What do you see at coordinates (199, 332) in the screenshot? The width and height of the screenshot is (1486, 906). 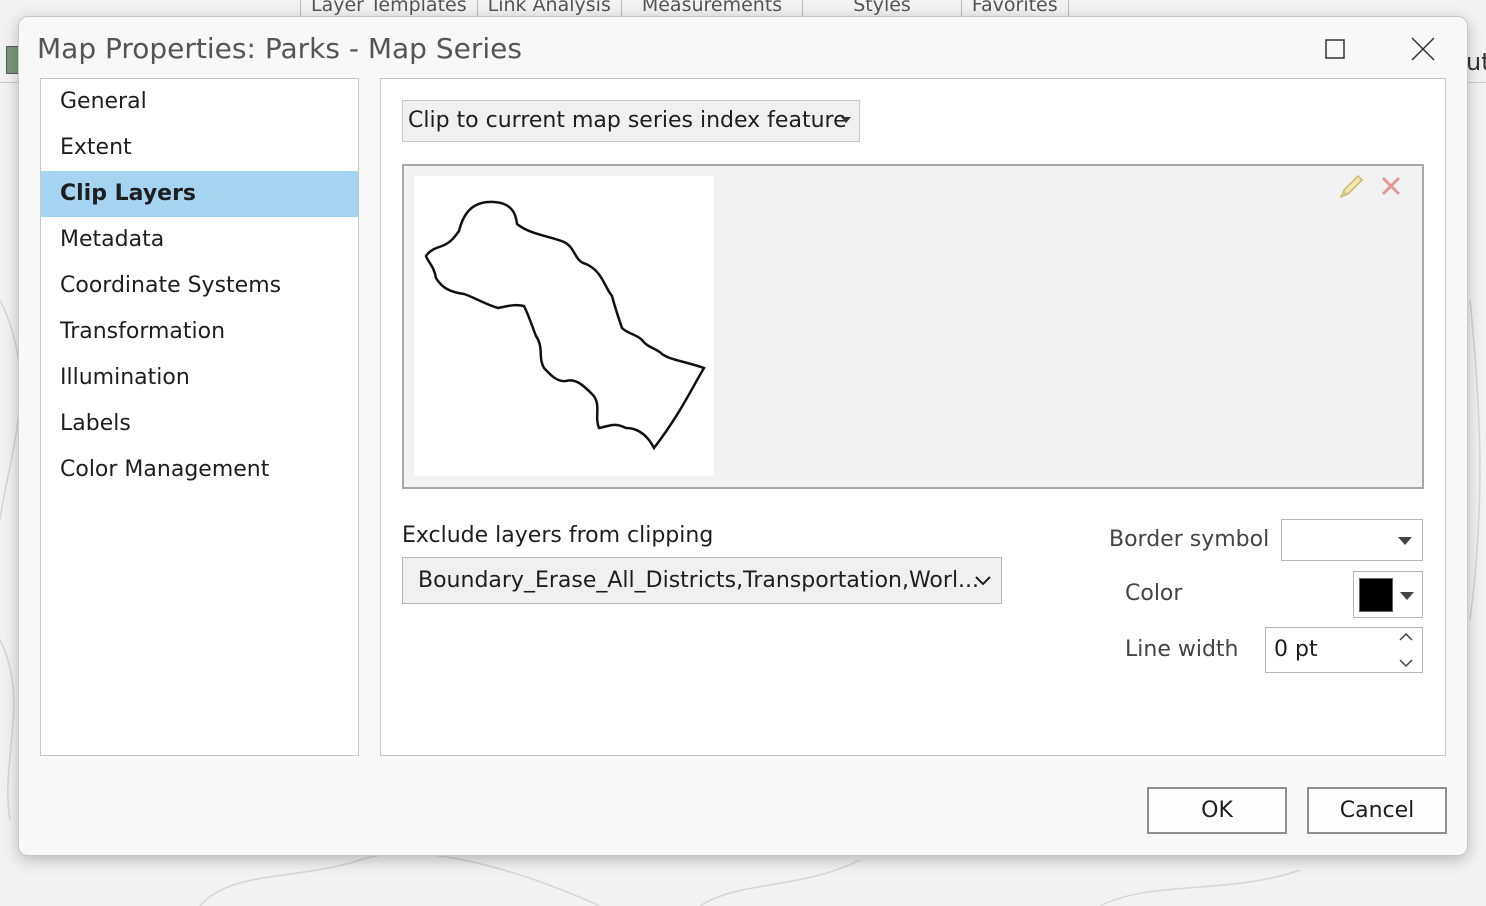 I see `nav-item-transformation: Transformation` at bounding box center [199, 332].